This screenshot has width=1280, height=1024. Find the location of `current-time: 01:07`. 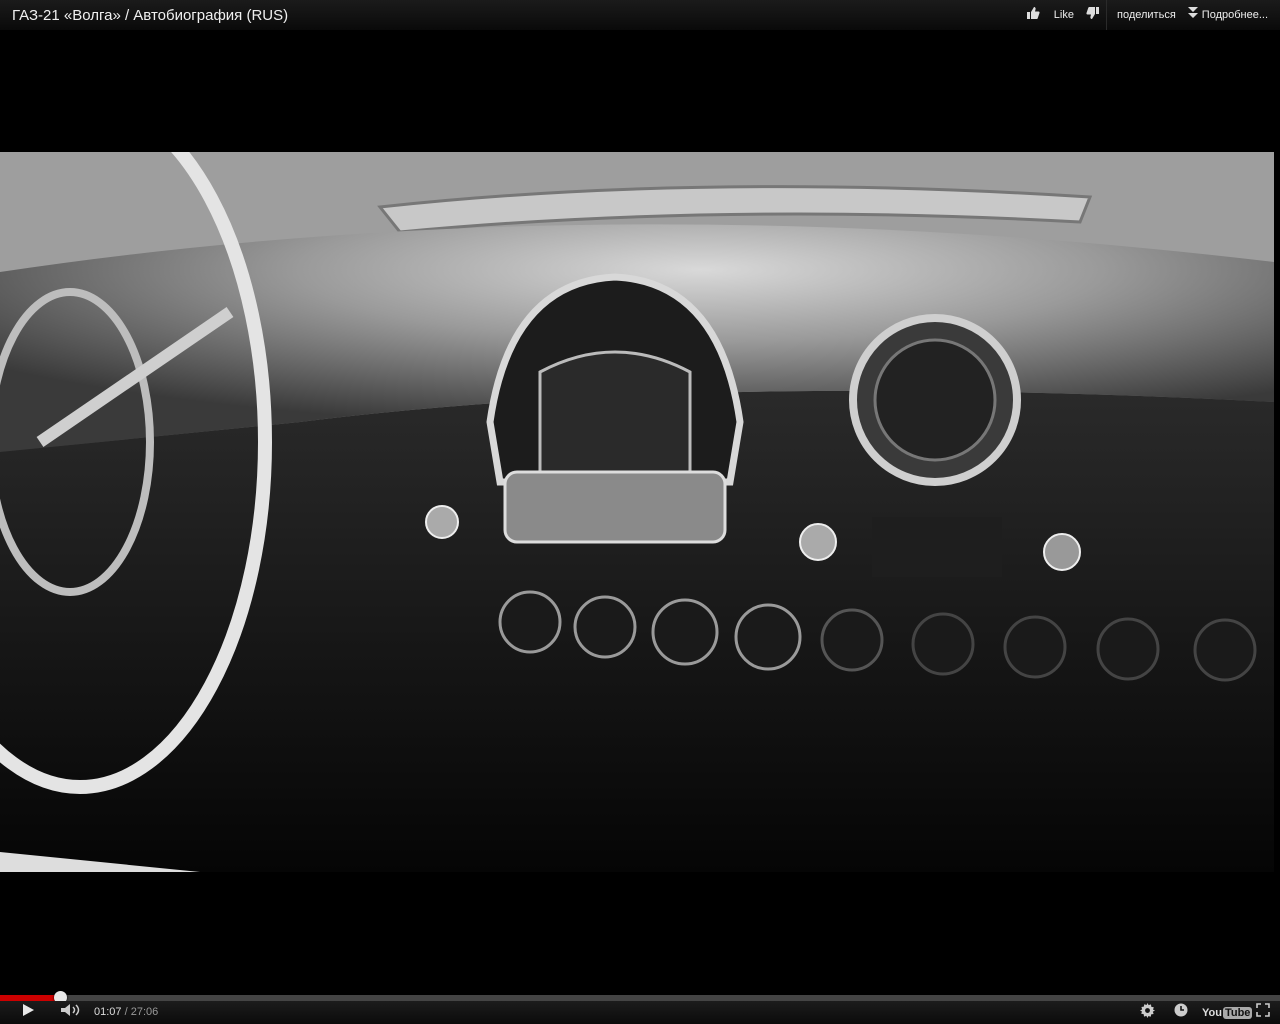

current-time: 01:07 is located at coordinates (108, 1012).